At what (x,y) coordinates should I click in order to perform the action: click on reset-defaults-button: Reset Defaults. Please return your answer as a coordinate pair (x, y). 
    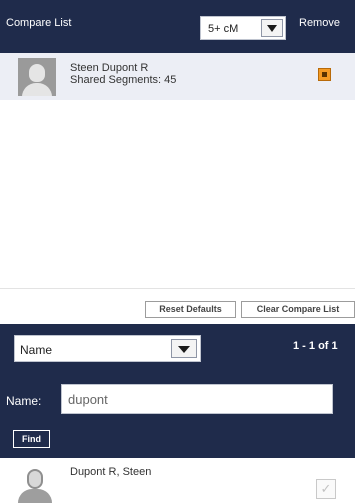
    Looking at the image, I should click on (190, 309).